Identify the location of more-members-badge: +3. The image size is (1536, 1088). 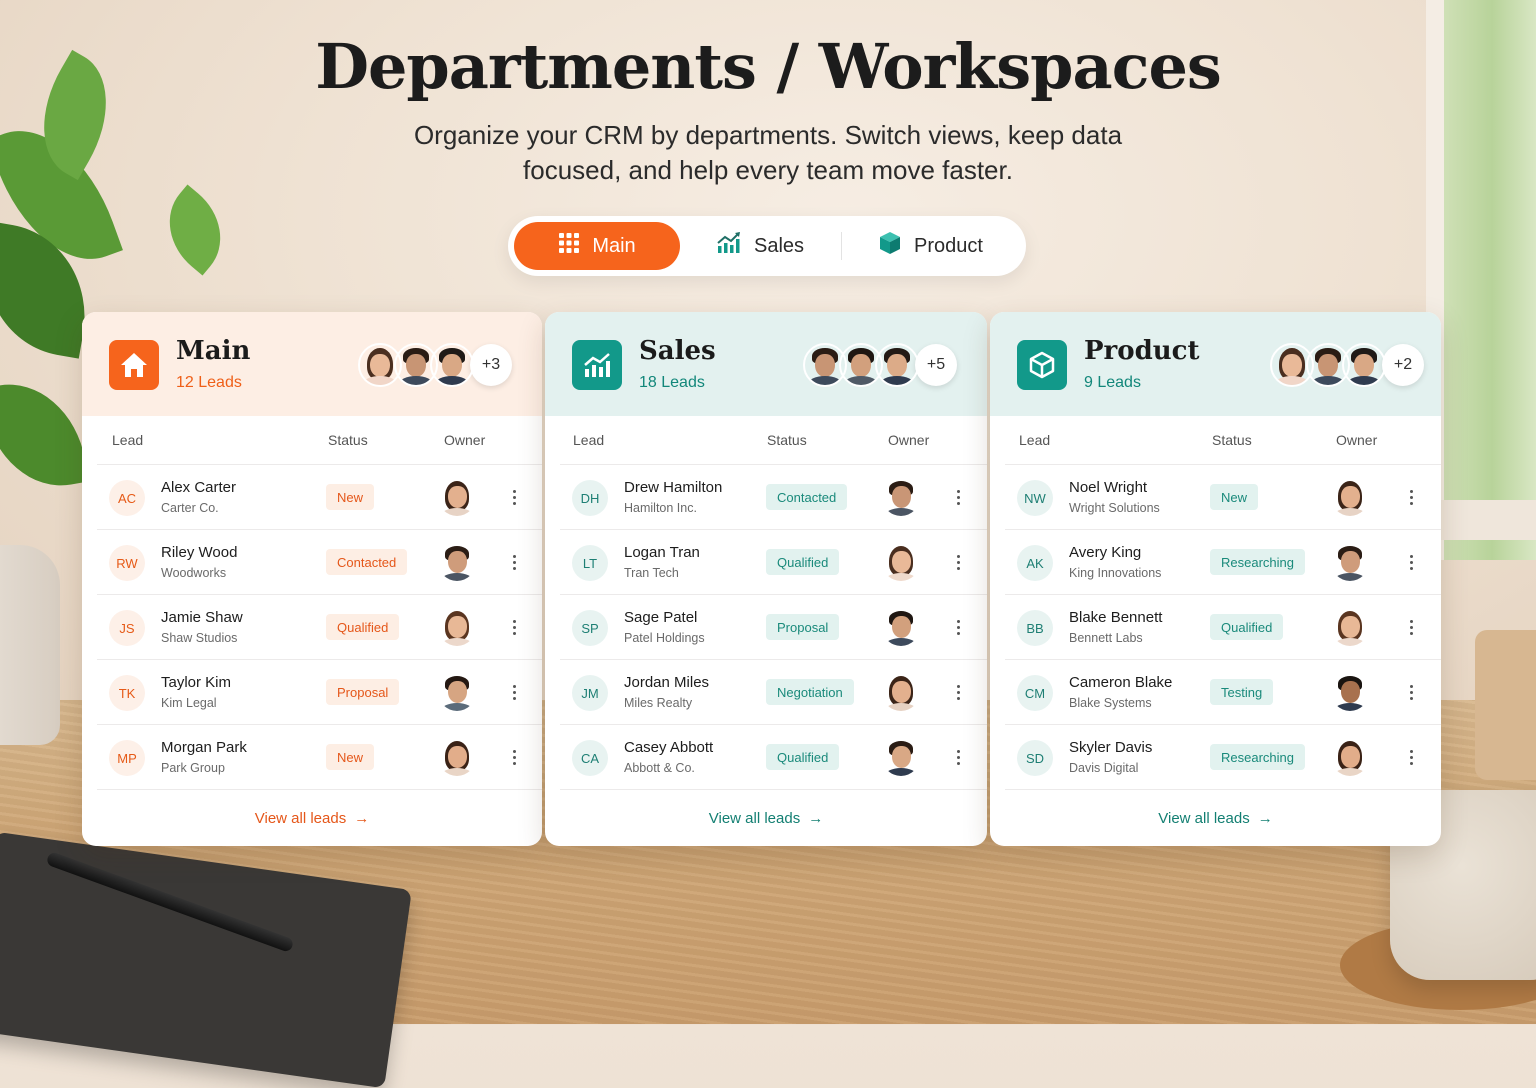
(491, 365).